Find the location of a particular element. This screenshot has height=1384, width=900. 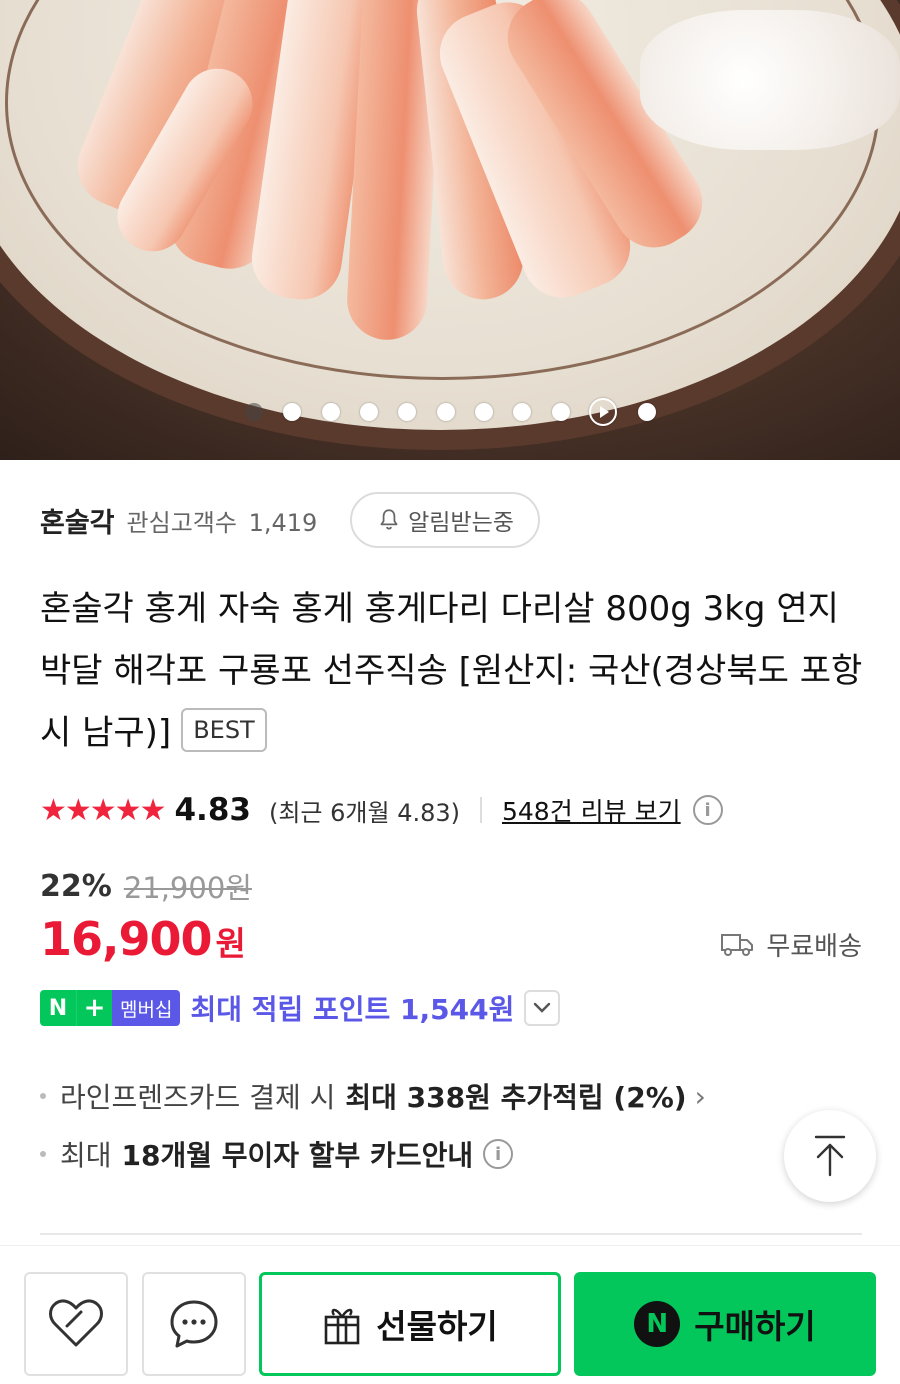

installment-benefit-row: 최대 18개월 무이자 할부 카드안내 i is located at coordinates (277, 1154).